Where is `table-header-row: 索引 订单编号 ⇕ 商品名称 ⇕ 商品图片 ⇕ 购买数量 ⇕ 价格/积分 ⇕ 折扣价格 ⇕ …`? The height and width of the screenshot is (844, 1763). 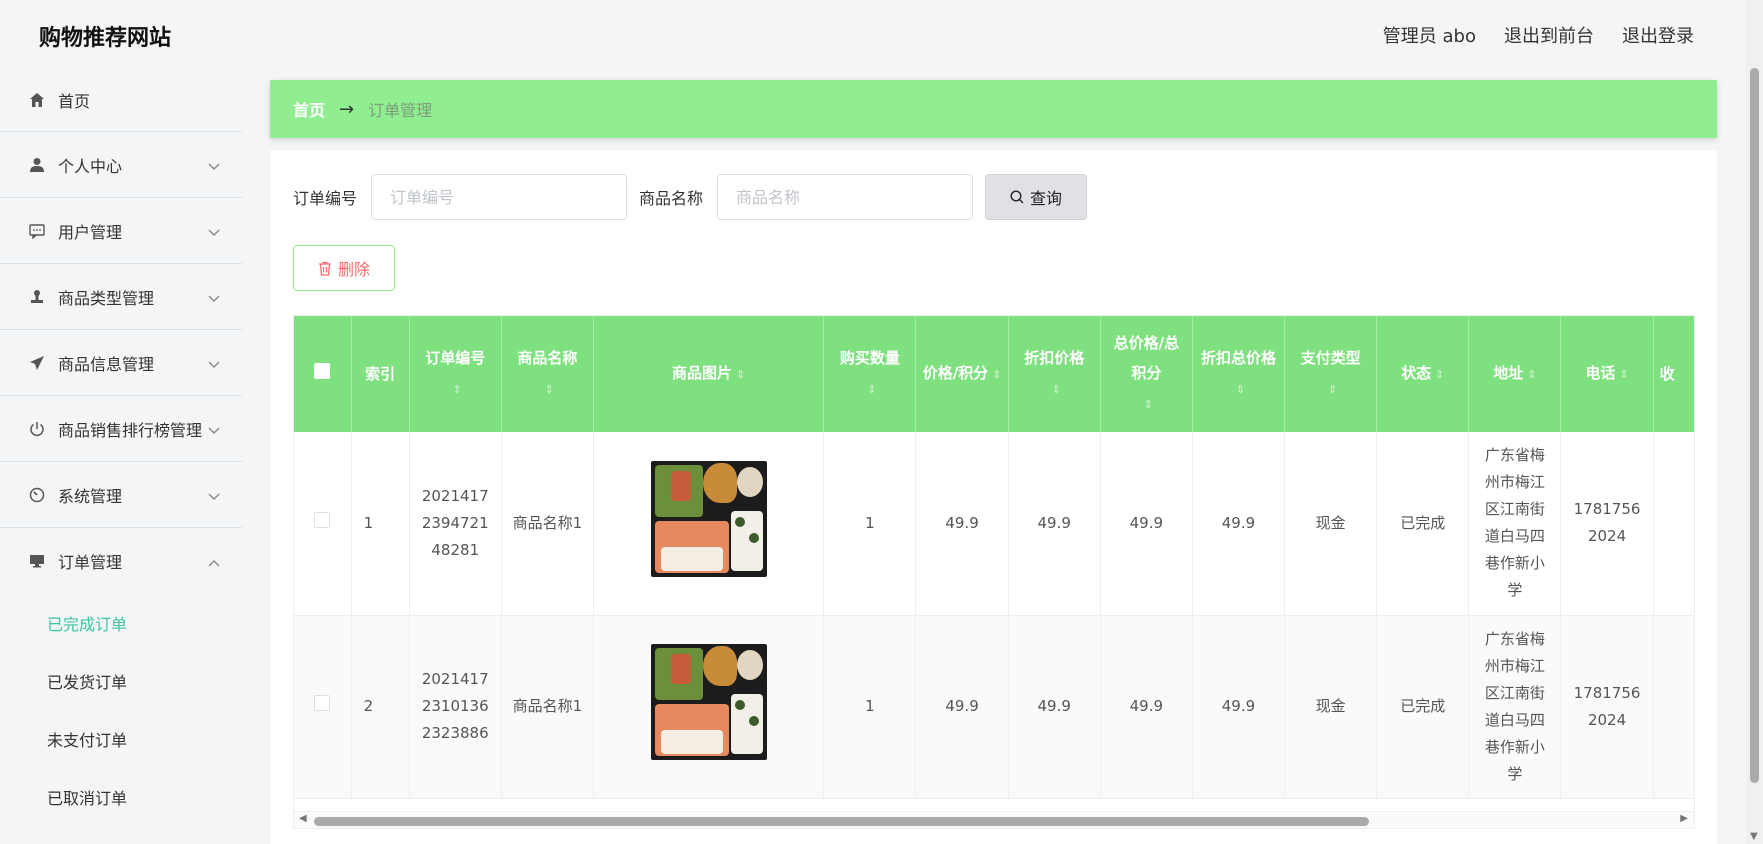
table-header-row: 索引 订单编号 ⇕ 商品名称 ⇕ 商品图片 ⇕ 购买数量 ⇕ 价格/积分 ⇕ 折扣价格 ⇕ … is located at coordinates (994, 374).